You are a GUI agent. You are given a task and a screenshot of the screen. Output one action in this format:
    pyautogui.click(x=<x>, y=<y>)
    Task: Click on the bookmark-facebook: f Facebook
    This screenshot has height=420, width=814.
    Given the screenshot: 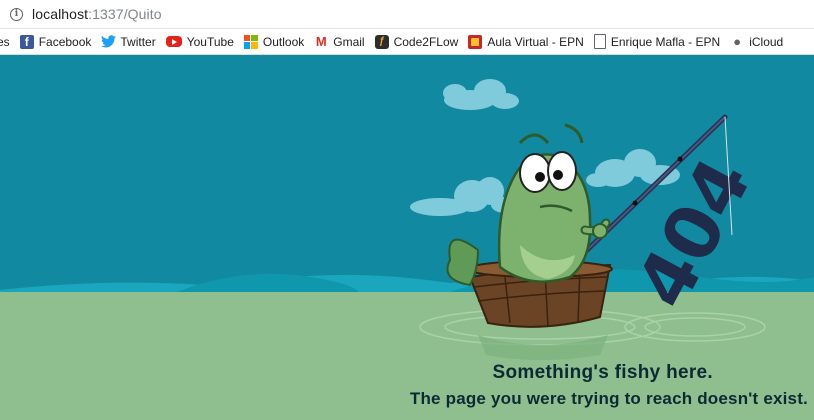 What is the action you would take?
    pyautogui.click(x=55, y=41)
    